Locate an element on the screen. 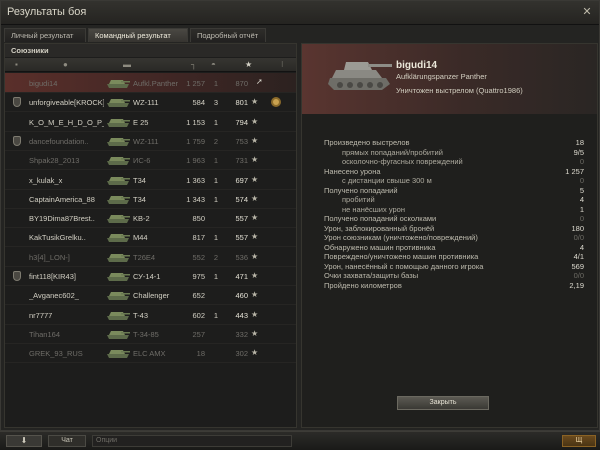 The image size is (600, 450). xp-cell: 471 is located at coordinates (241, 276).